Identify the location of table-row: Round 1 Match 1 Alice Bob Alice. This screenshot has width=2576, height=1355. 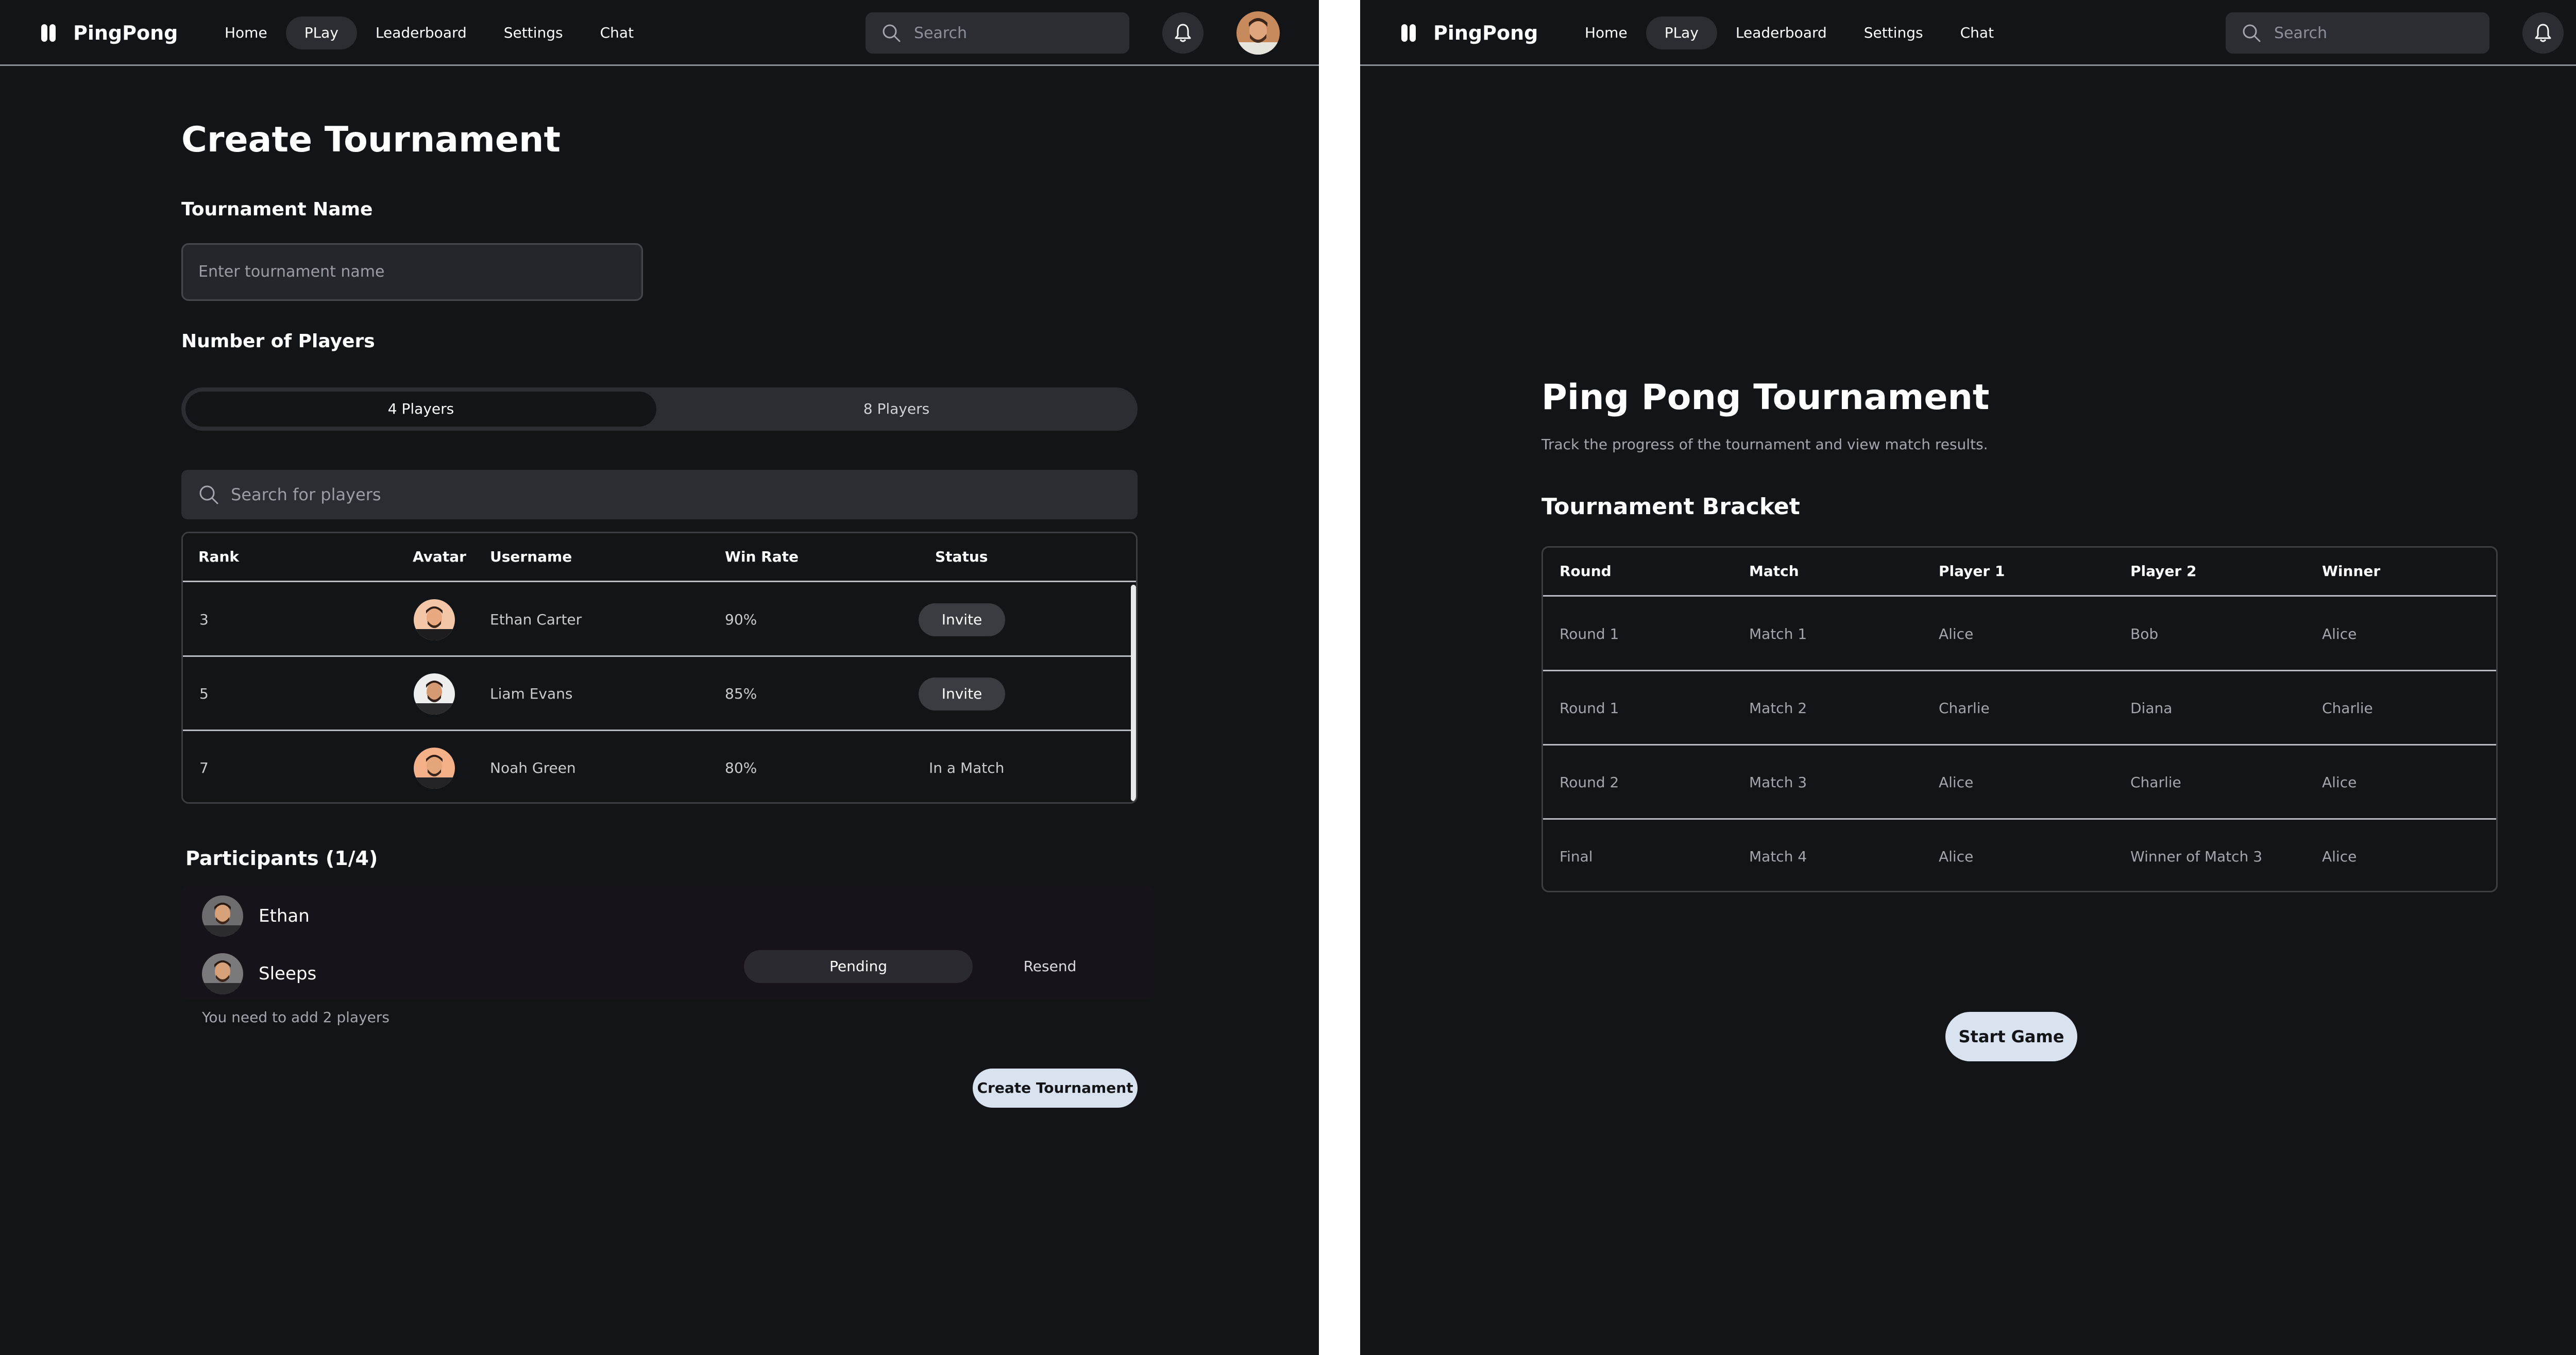
(2020, 634).